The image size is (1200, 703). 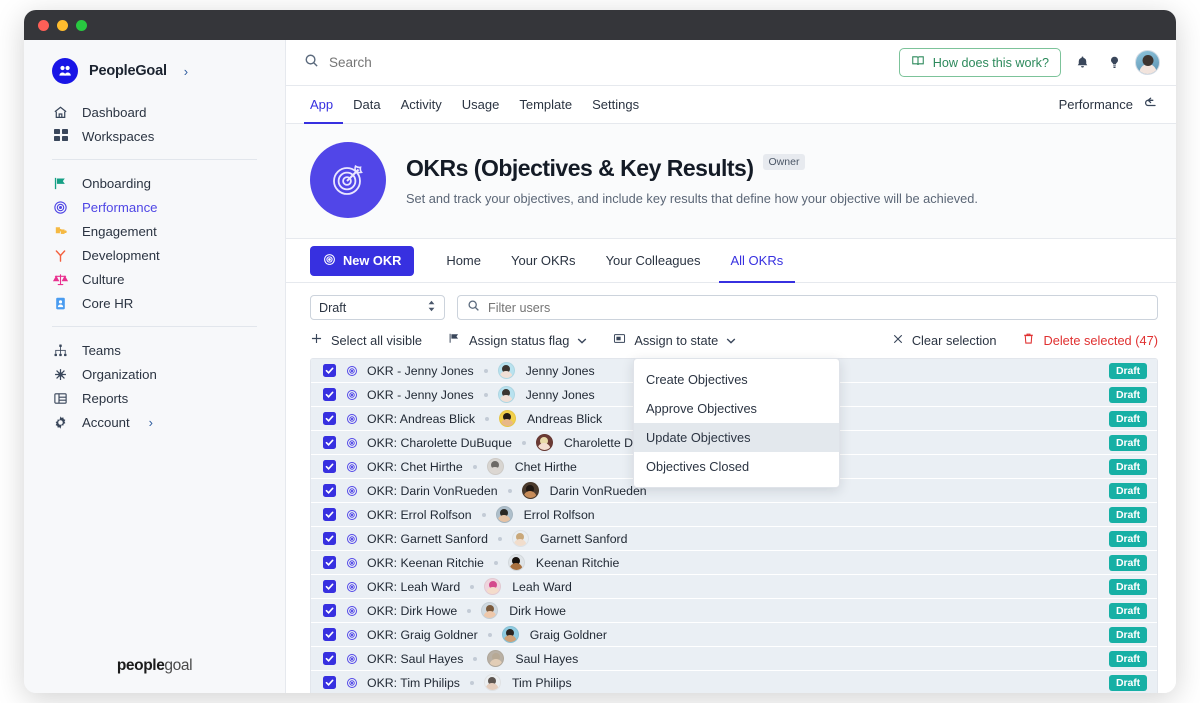 I want to click on assign-status-flag-button: Assign status flag, so click(x=530, y=340).